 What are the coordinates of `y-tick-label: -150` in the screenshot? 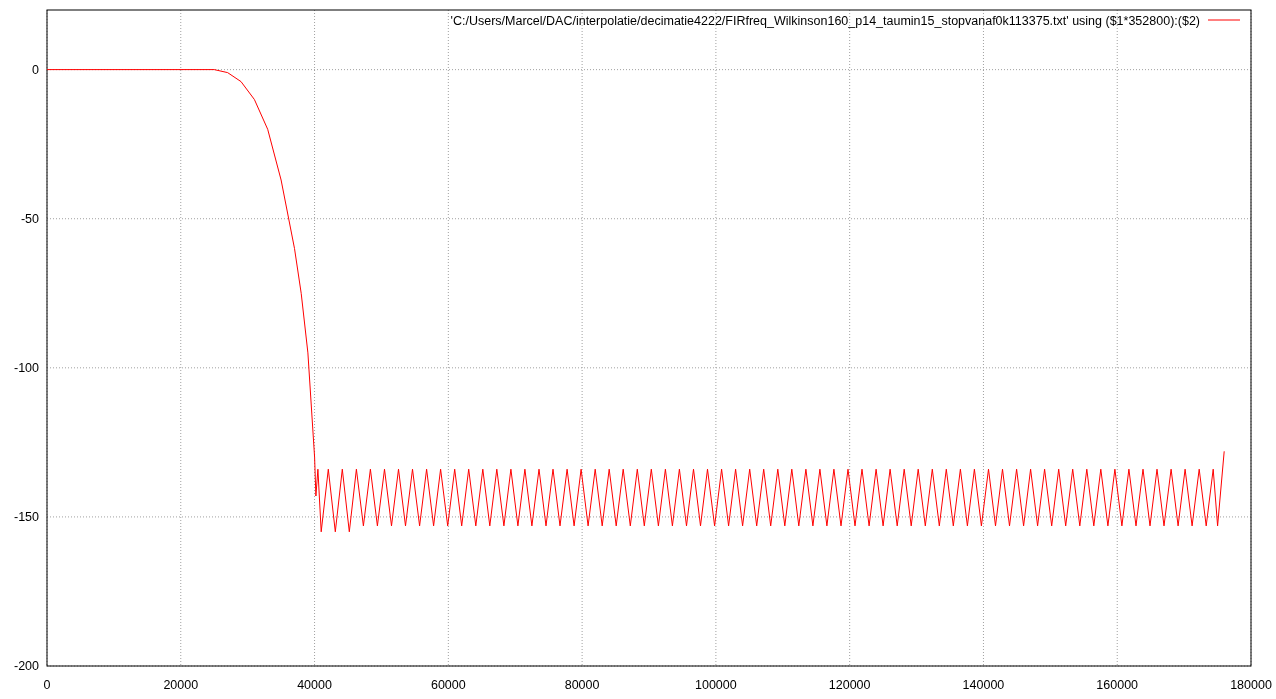 It's located at (26, 516).